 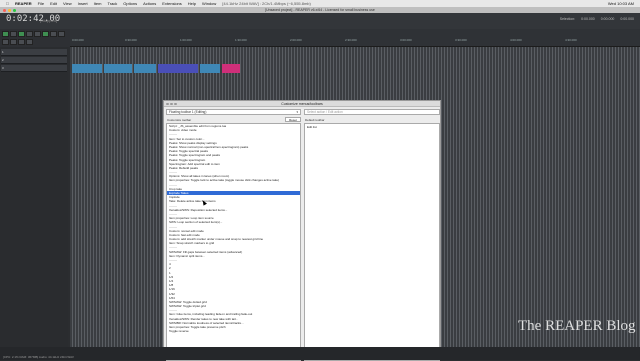 What do you see at coordinates (179, 120) in the screenshot?
I see `toolbar-label: Customize toolbar` at bounding box center [179, 120].